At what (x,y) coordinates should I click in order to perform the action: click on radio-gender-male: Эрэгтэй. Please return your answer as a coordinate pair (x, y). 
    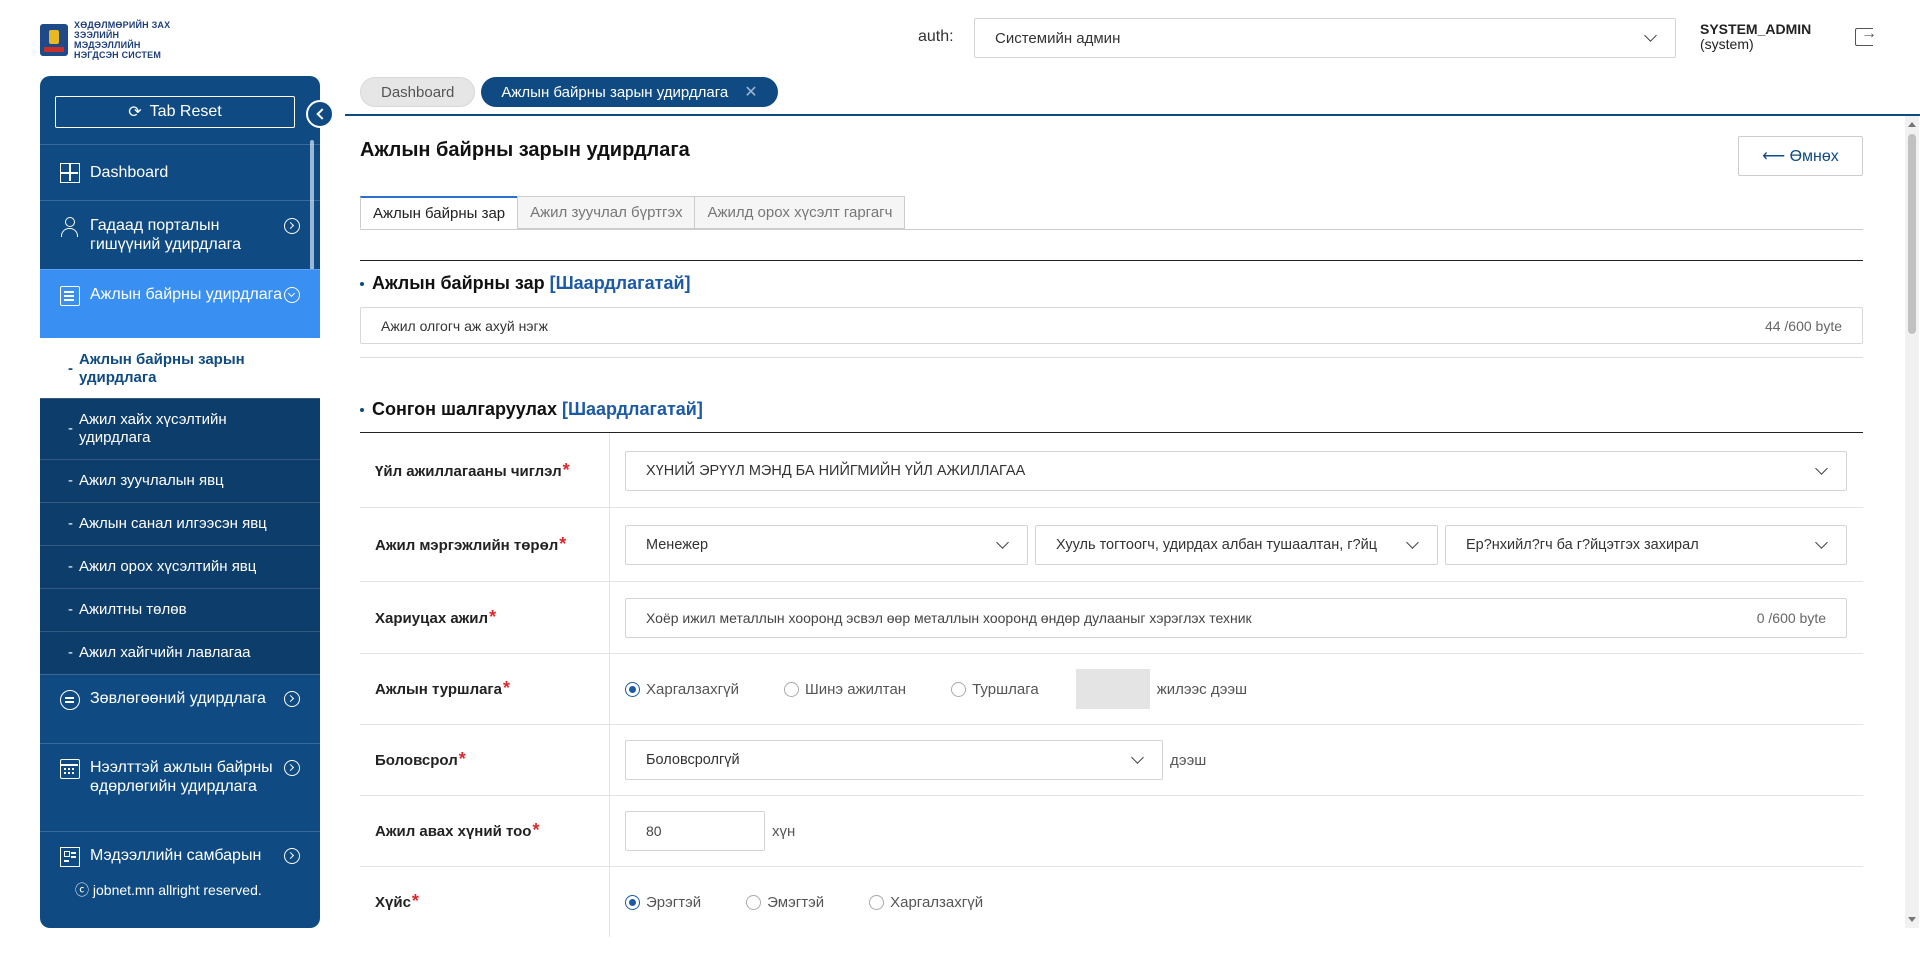
    Looking at the image, I should click on (663, 902).